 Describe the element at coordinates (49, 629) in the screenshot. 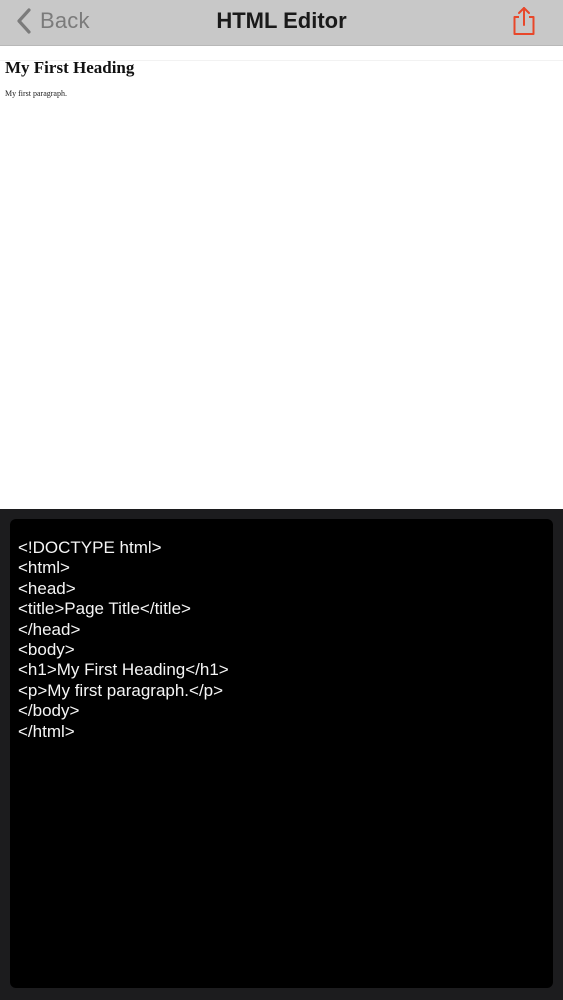

I see `code-line: </head>` at that location.